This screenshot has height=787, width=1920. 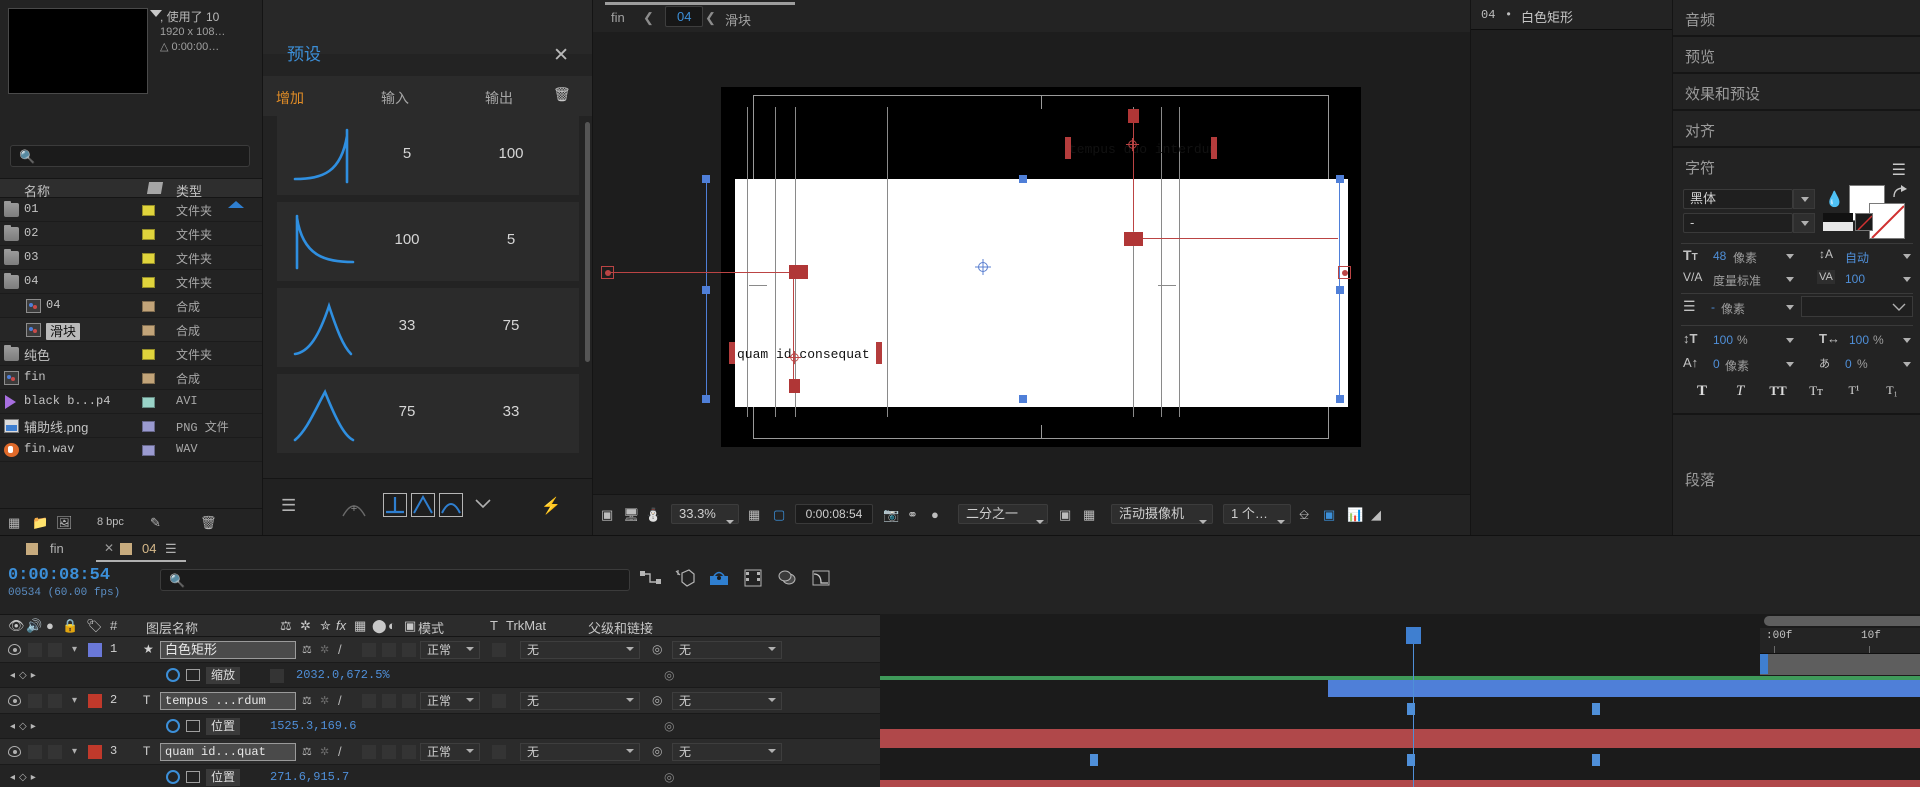 What do you see at coordinates (407, 153) in the screenshot?
I see `preset-input-value: 5` at bounding box center [407, 153].